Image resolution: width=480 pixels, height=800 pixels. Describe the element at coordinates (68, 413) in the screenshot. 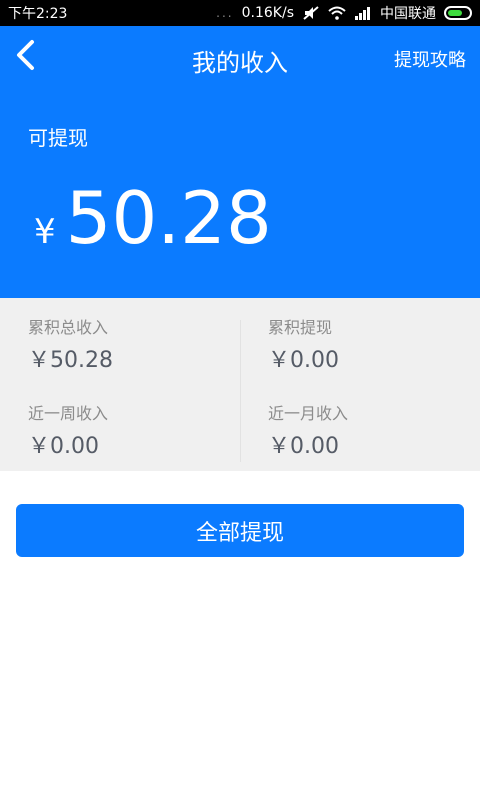

I see `stat-label: 近一周收入` at that location.